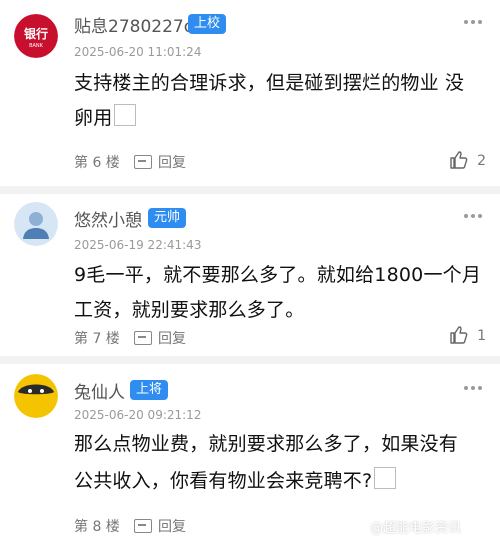  Describe the element at coordinates (416, 528) in the screenshot. I see `watermark: @超能电影资讯` at that location.